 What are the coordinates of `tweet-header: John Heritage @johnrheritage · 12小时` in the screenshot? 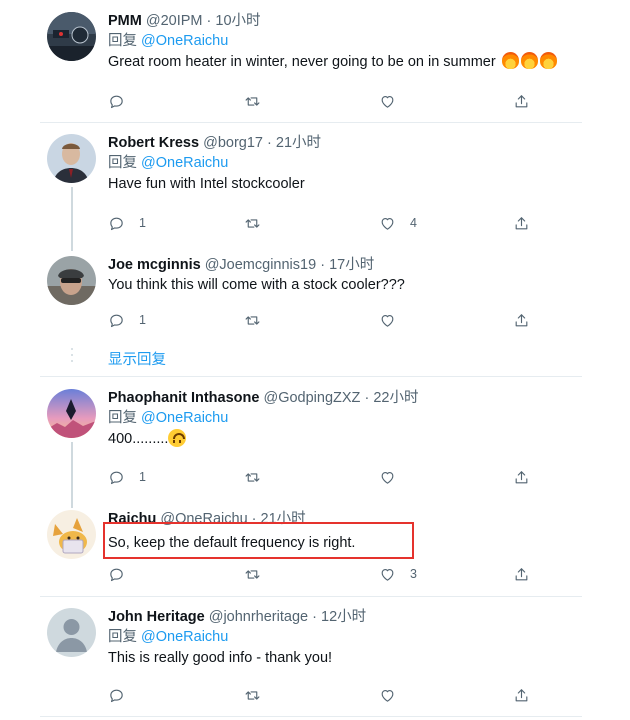 It's located at (340, 617).